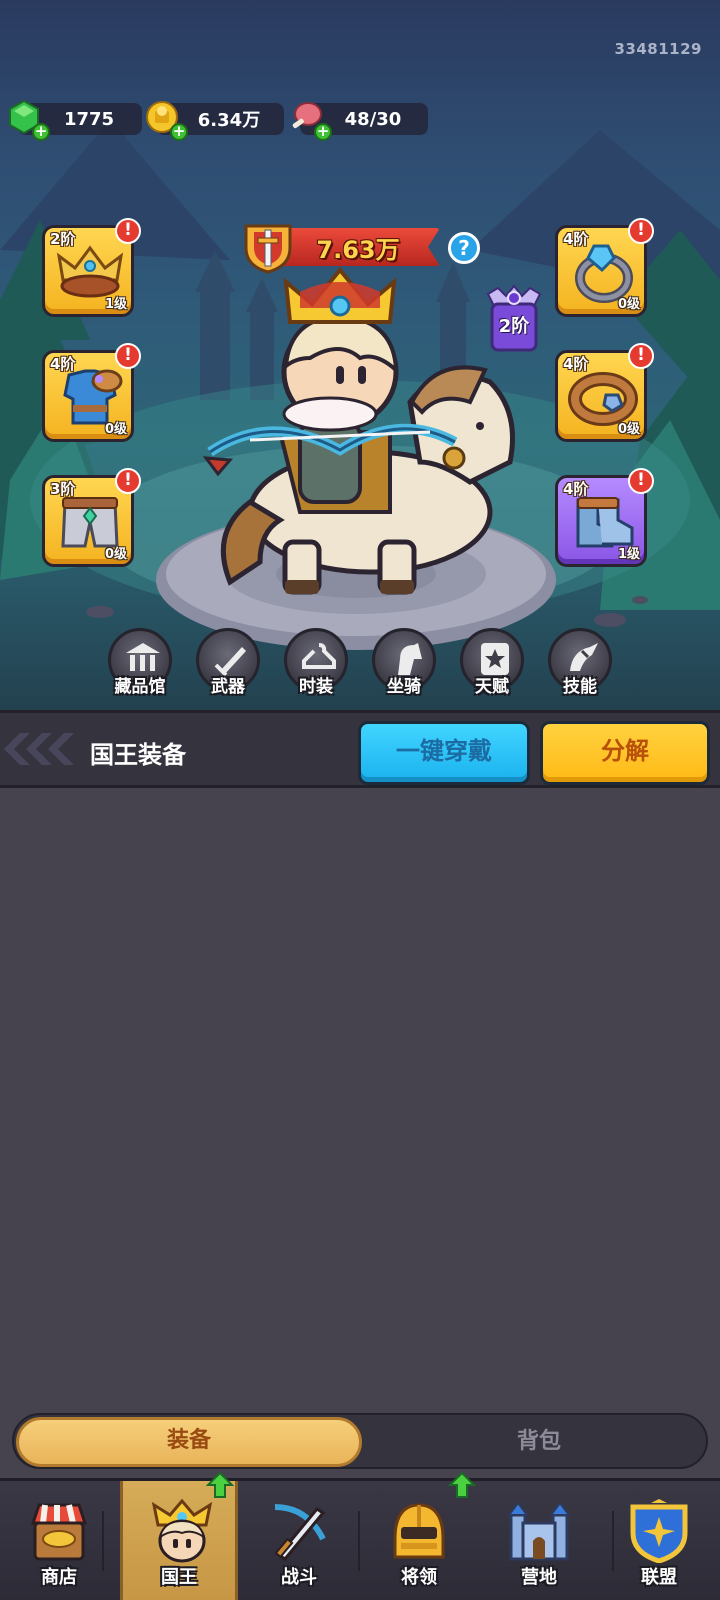 Image resolution: width=720 pixels, height=1600 pixels. Describe the element at coordinates (641, 231) in the screenshot. I see `ring-alert-icon: !` at that location.